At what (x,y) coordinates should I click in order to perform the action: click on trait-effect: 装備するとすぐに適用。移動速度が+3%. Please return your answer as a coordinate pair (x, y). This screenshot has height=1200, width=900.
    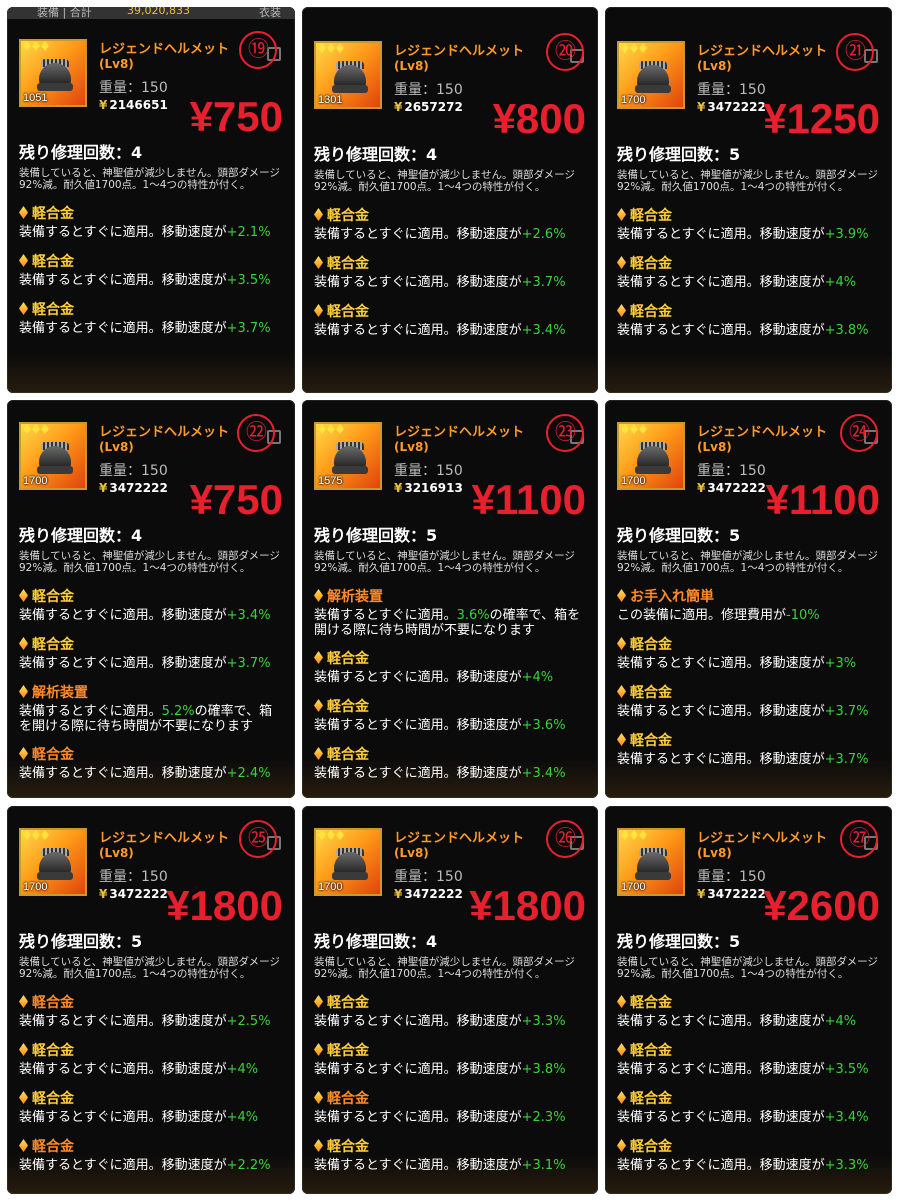
    Looking at the image, I should click on (736, 663).